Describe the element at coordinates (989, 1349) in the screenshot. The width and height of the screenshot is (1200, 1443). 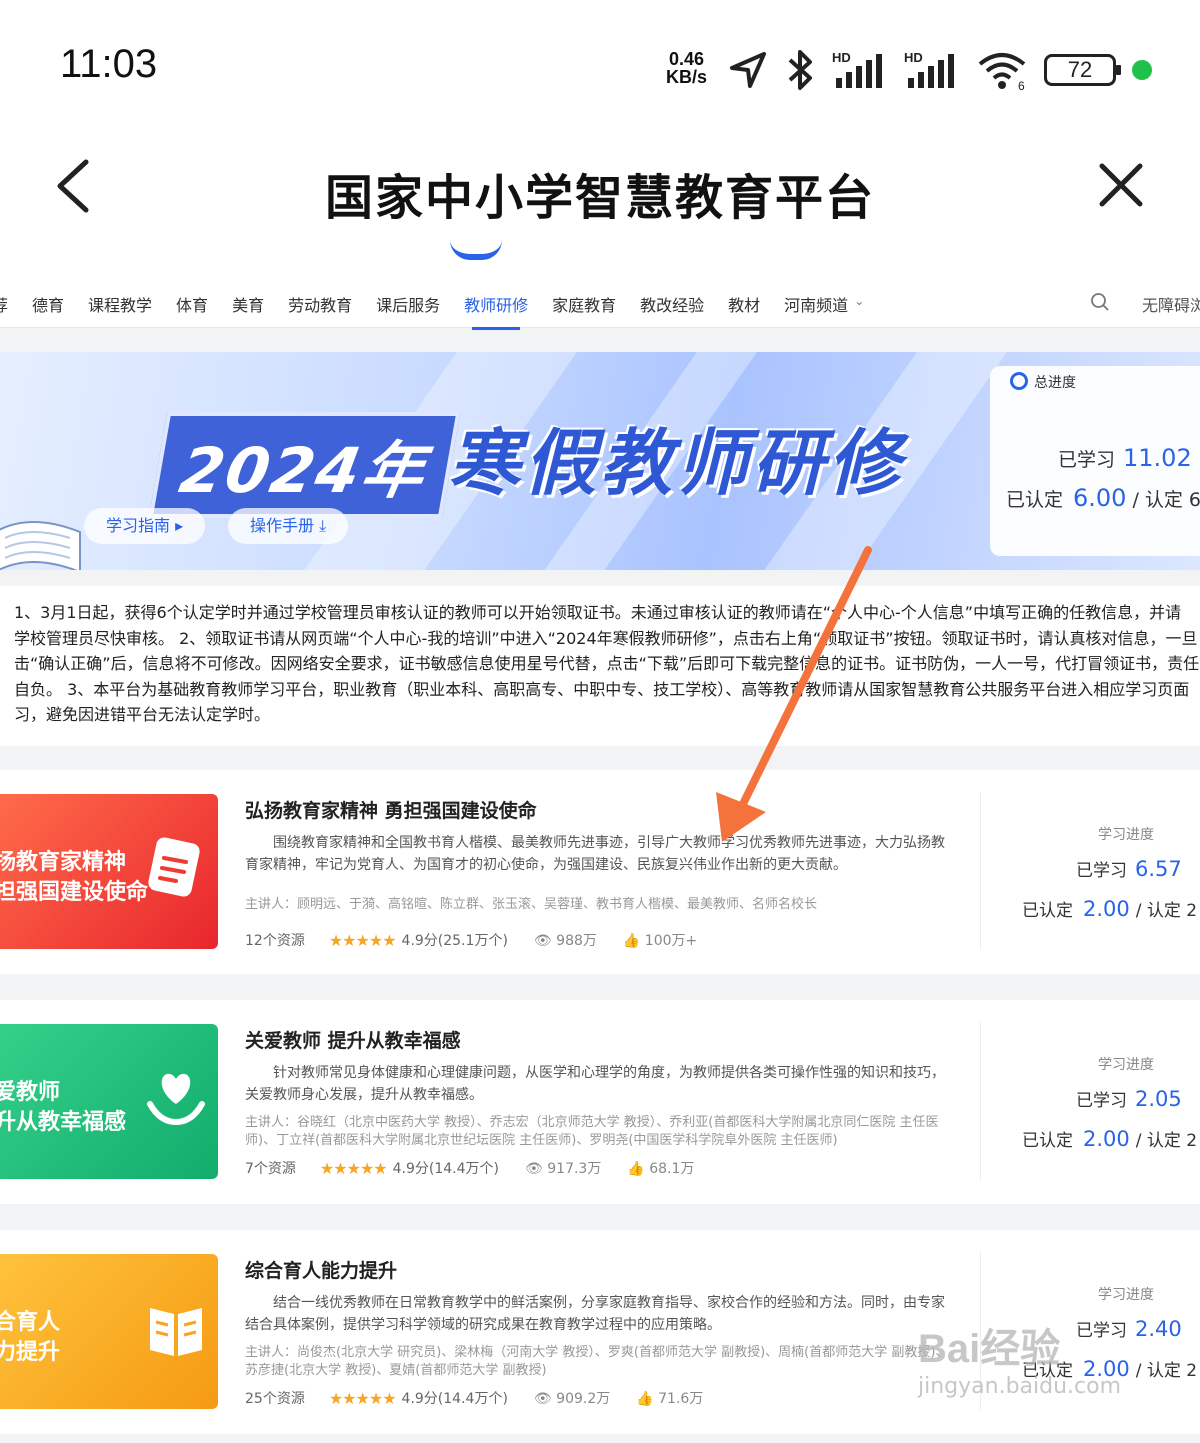
I see `watermark-brand: Bai经验` at that location.